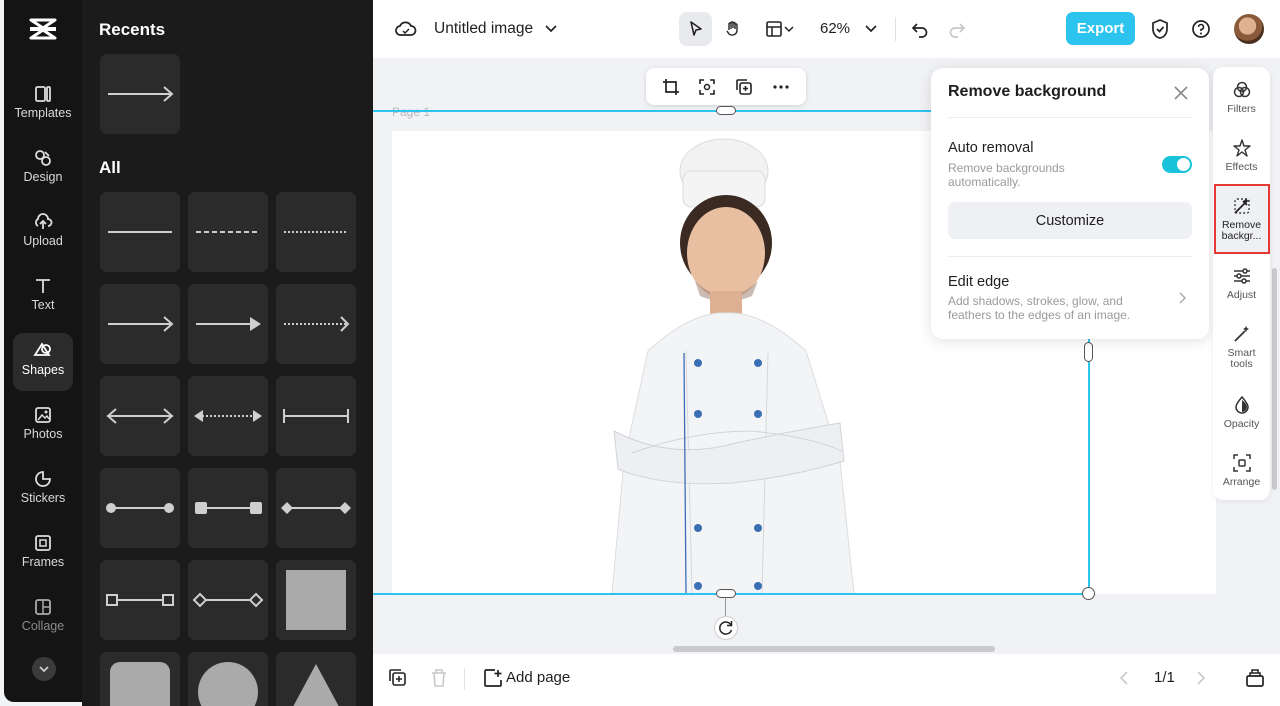  Describe the element at coordinates (228, 416) in the screenshot. I see `shape-double-arrow-dotted` at that location.